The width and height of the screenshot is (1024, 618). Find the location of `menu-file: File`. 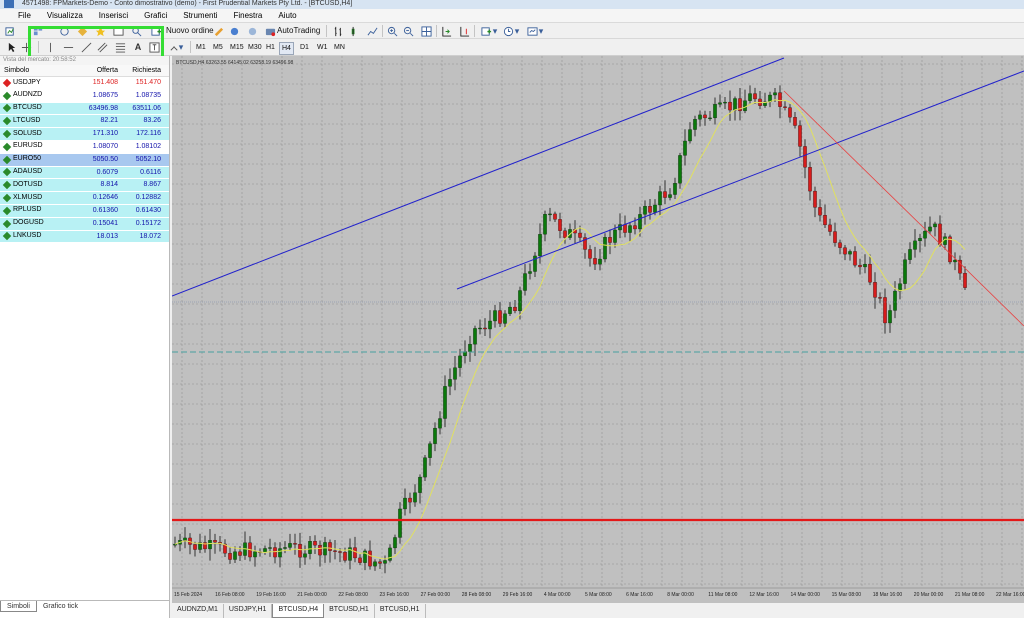

menu-file: File is located at coordinates (21, 16).